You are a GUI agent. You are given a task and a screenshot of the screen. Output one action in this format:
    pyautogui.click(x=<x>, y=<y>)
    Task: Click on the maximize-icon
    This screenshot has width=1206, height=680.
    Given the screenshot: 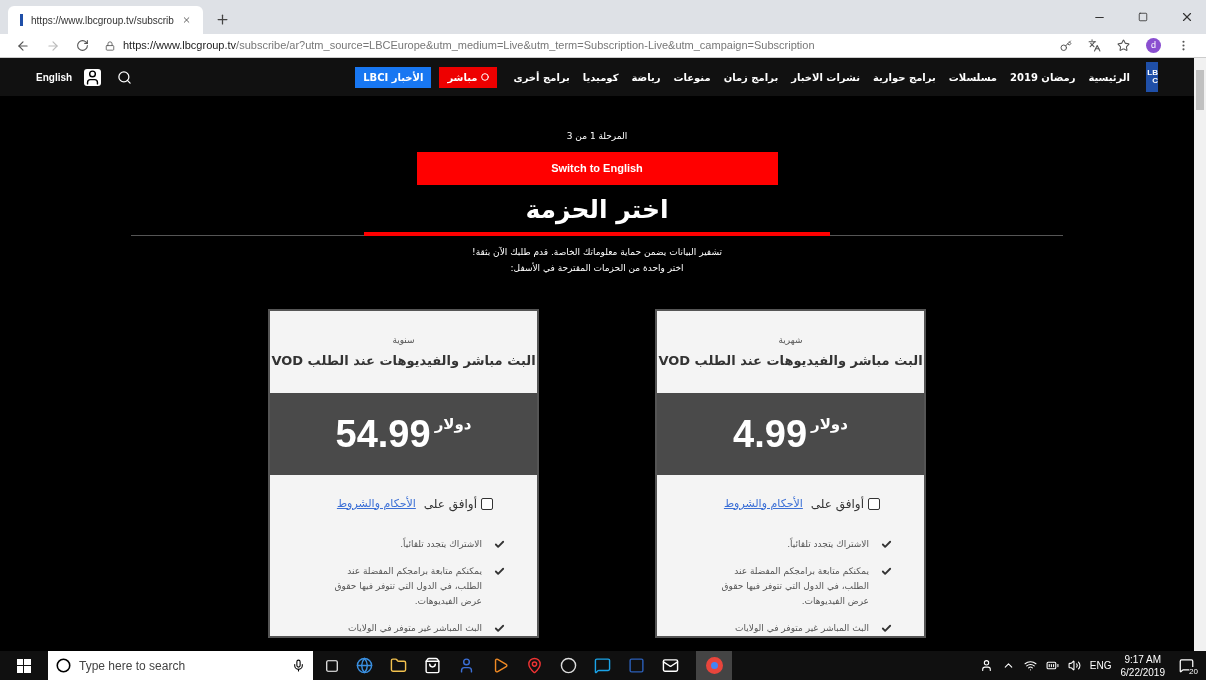 What is the action you would take?
    pyautogui.click(x=1143, y=17)
    